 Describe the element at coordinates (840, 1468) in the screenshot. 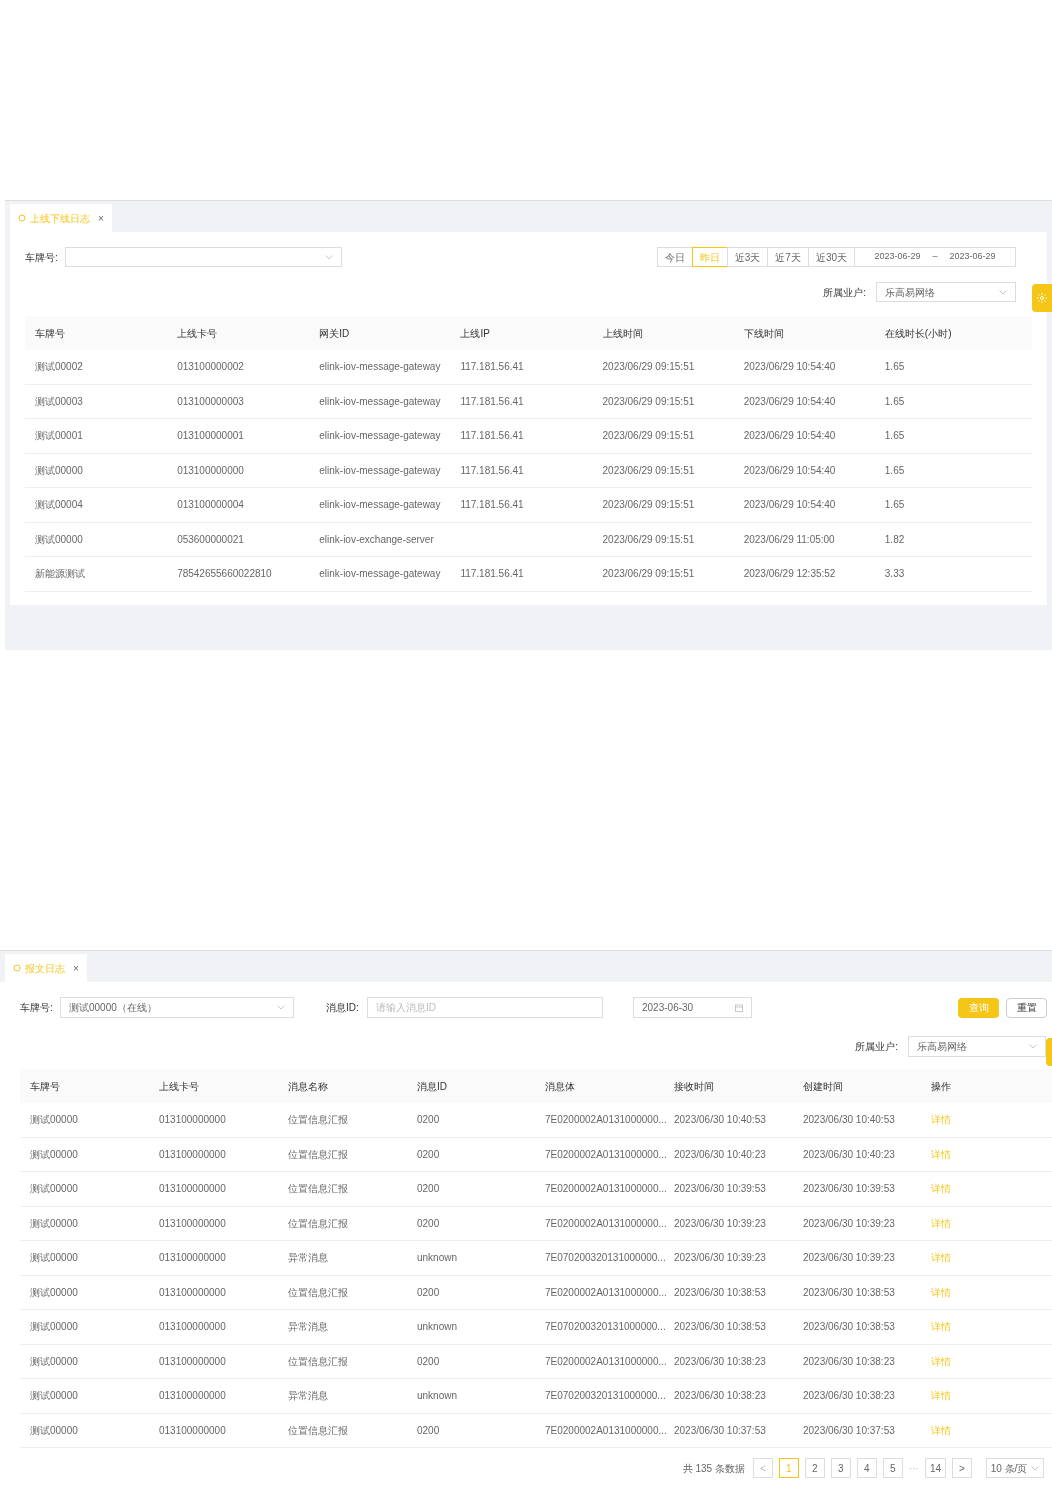

I see `page-button: 3` at that location.